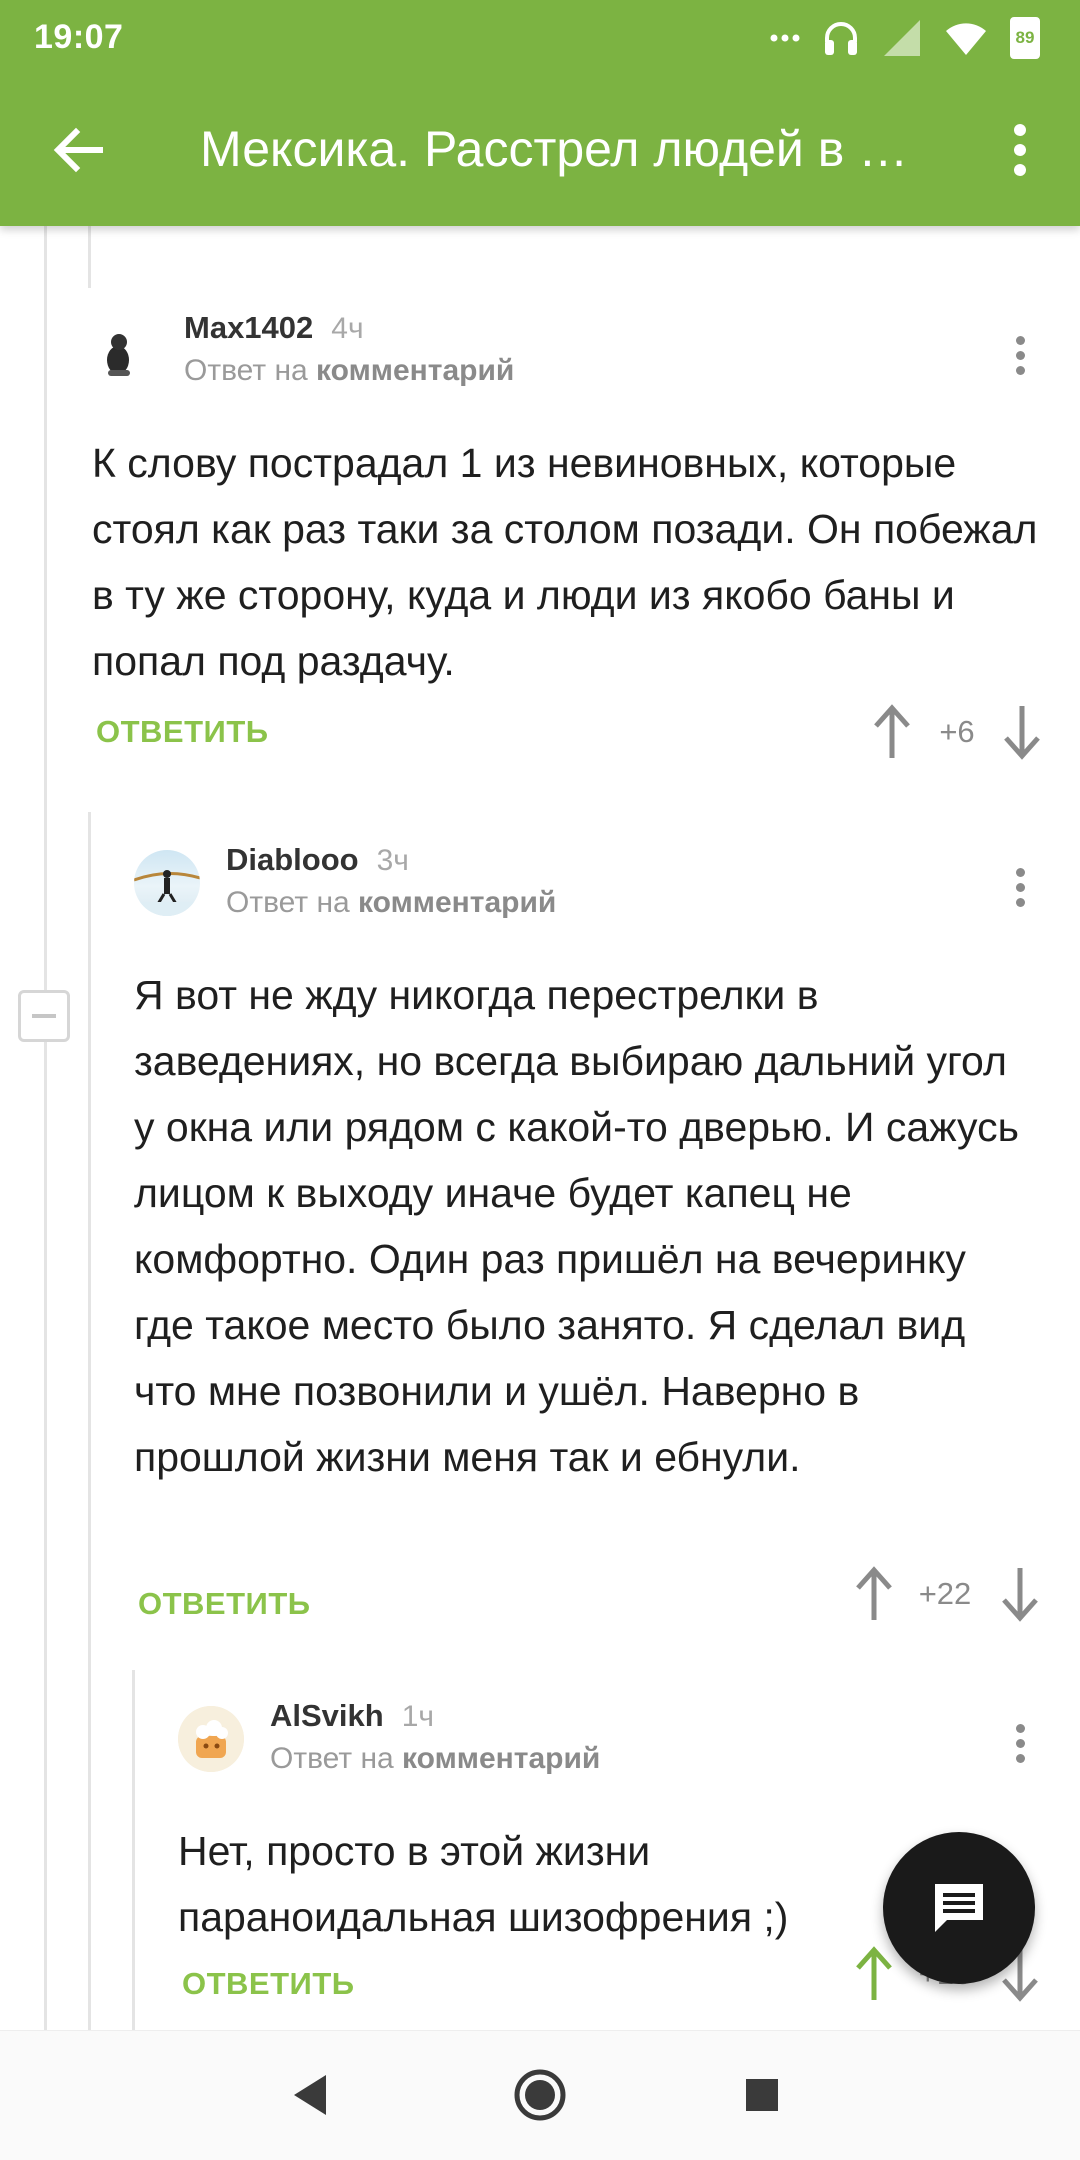  What do you see at coordinates (292, 859) in the screenshot?
I see `author-name: Diablooo` at bounding box center [292, 859].